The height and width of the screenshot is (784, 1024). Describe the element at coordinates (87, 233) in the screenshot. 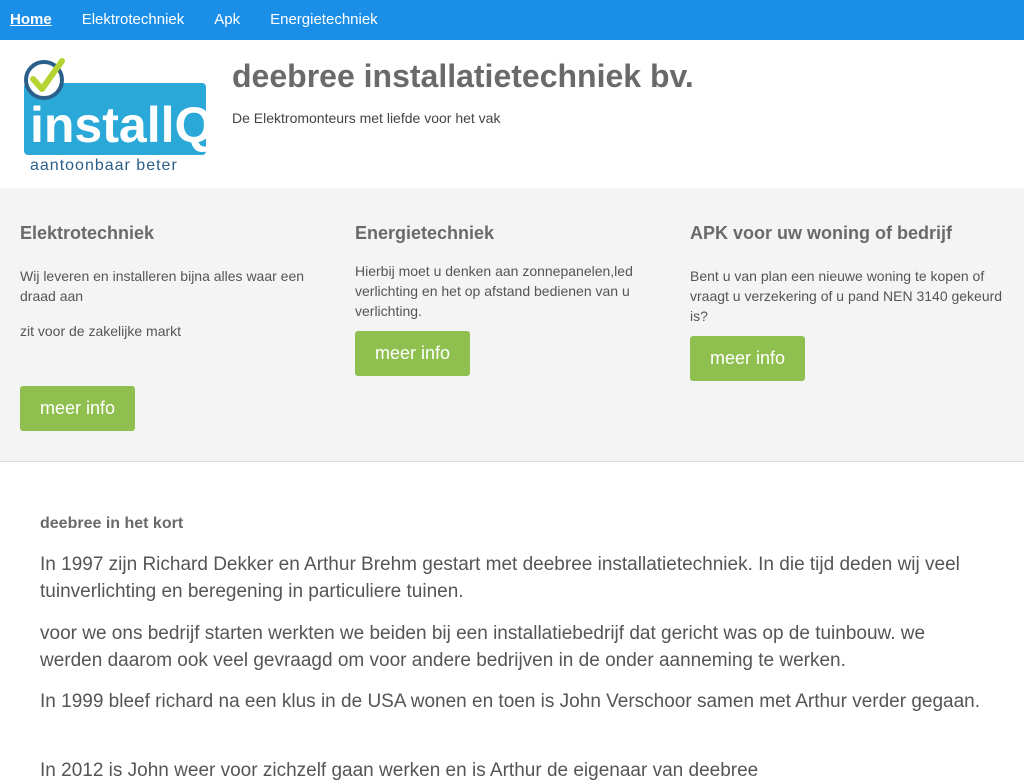

I see `service-title: Elektrotechniek` at that location.